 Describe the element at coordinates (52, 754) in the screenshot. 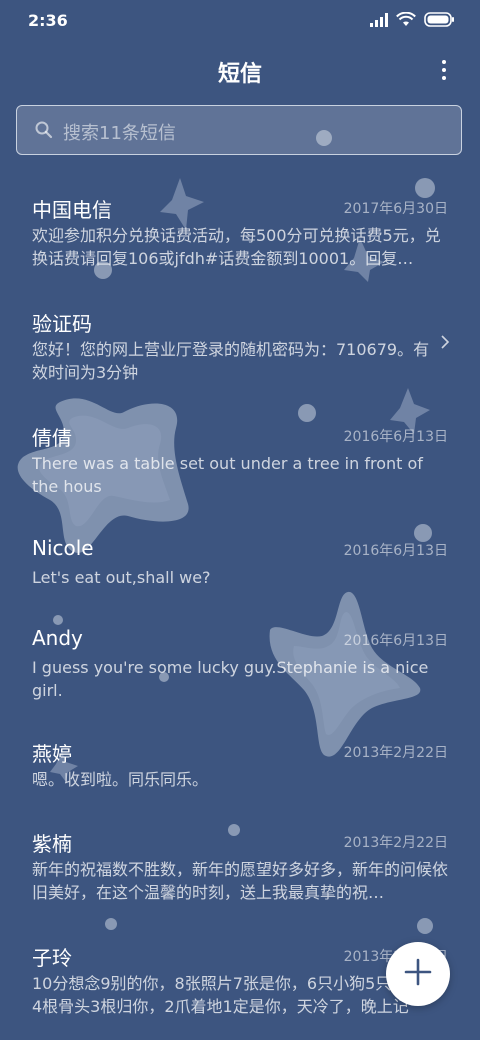

I see `message-sender: 燕婷` at that location.